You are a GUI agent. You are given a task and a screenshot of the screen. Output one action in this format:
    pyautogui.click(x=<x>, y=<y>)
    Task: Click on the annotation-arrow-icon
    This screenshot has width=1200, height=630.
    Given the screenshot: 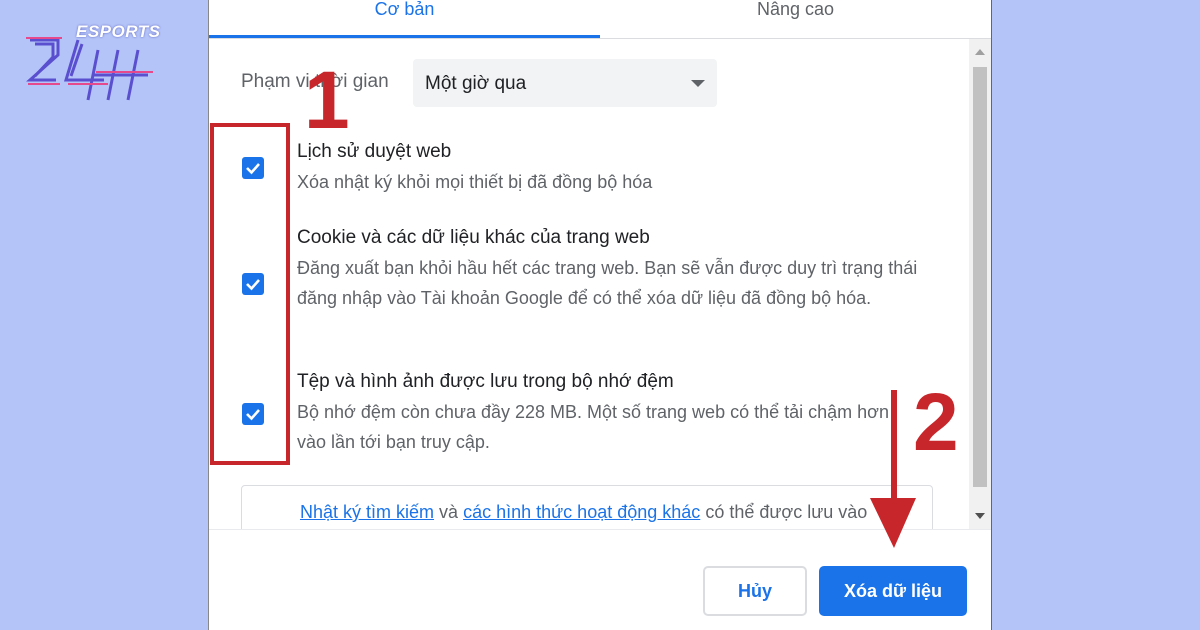 What is the action you would take?
    pyautogui.click(x=893, y=469)
    